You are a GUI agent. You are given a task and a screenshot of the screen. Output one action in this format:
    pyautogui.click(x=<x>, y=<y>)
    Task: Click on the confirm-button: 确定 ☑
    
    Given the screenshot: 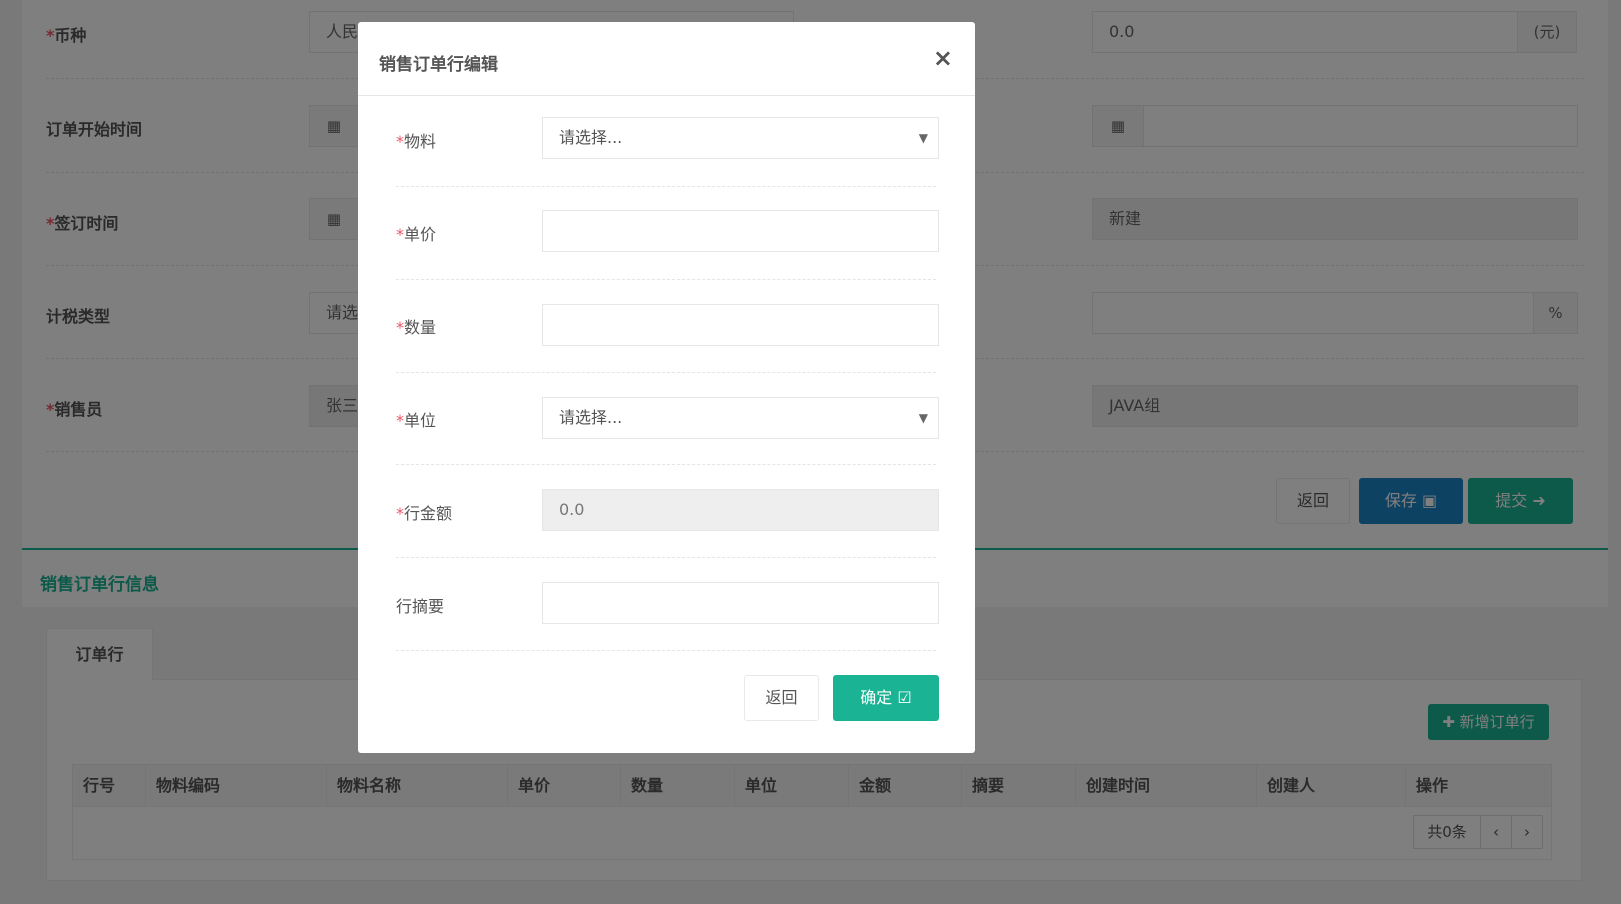 What is the action you would take?
    pyautogui.click(x=886, y=698)
    